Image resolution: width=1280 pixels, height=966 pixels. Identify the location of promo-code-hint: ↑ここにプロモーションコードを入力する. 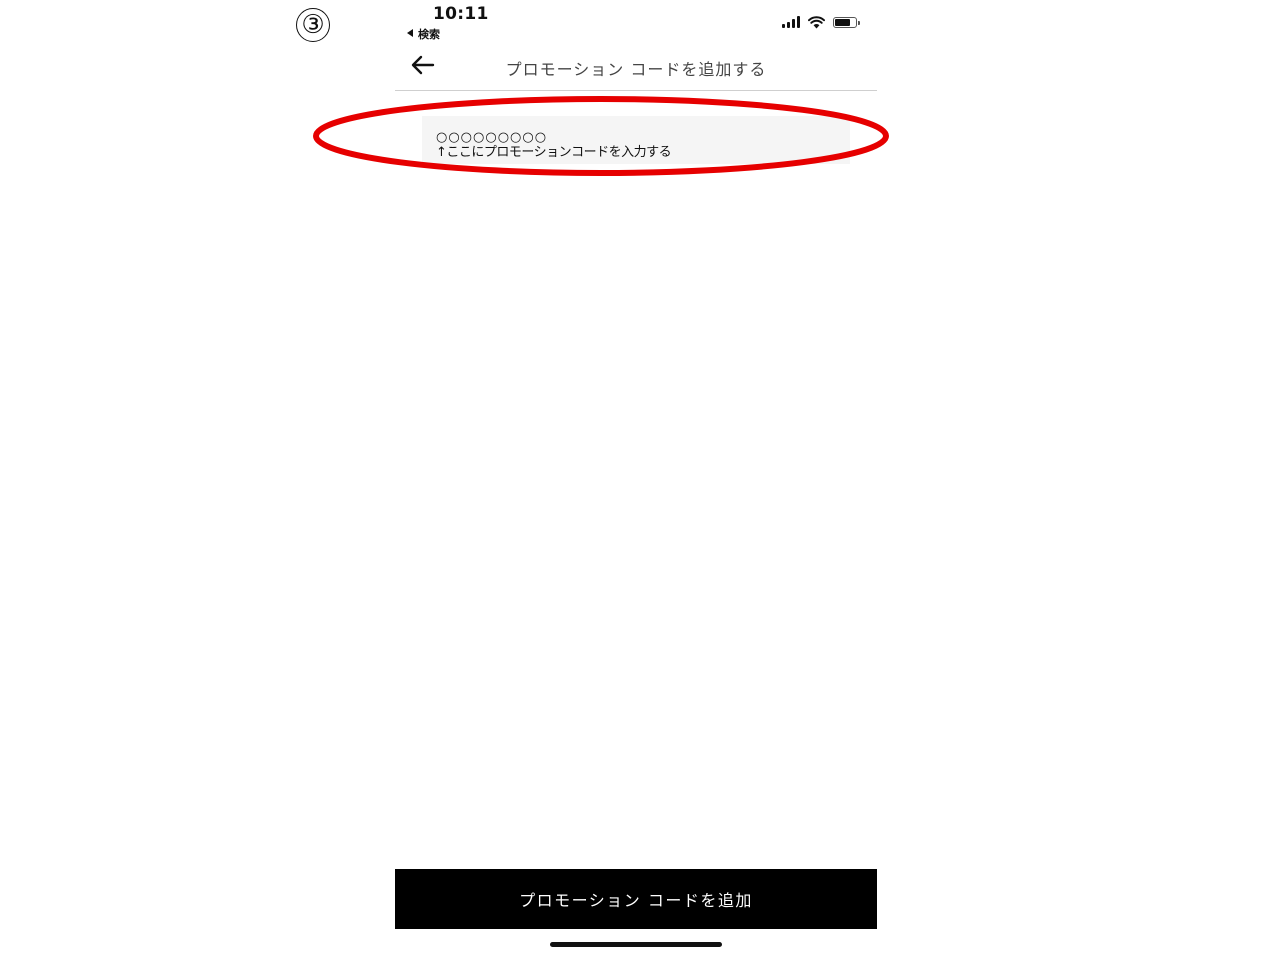
(554, 152).